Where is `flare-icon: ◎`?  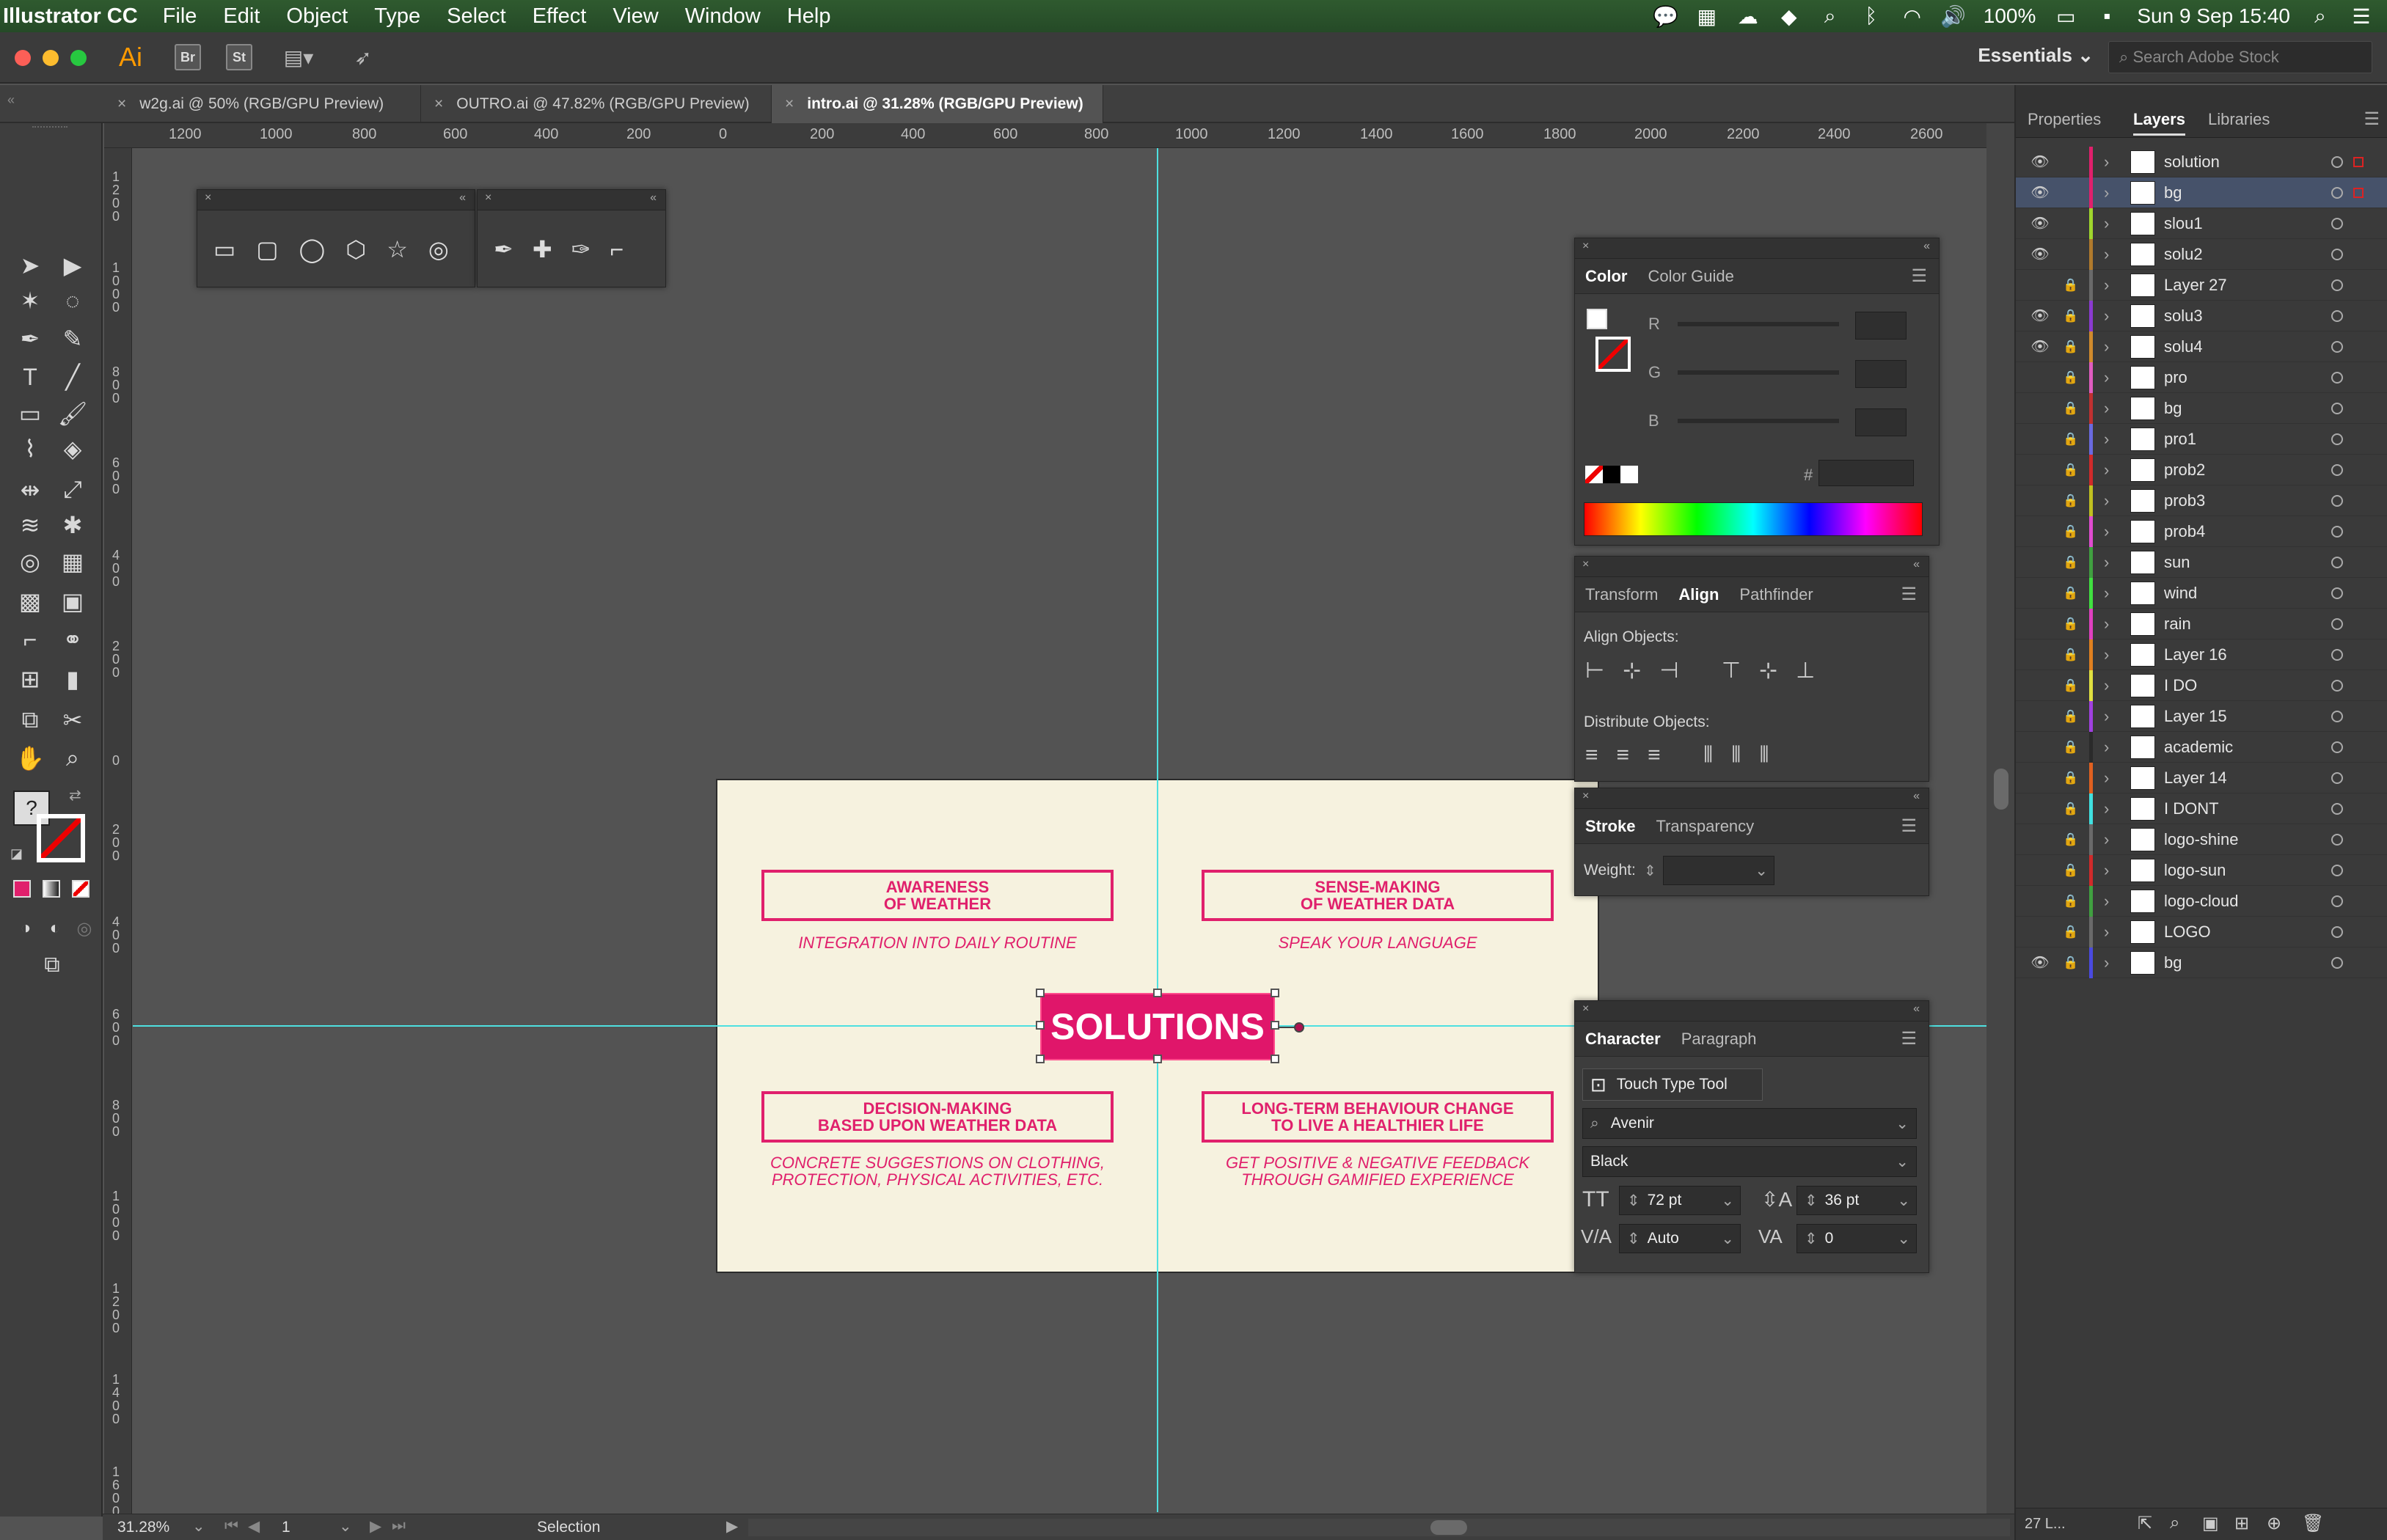 flare-icon: ◎ is located at coordinates (448, 249).